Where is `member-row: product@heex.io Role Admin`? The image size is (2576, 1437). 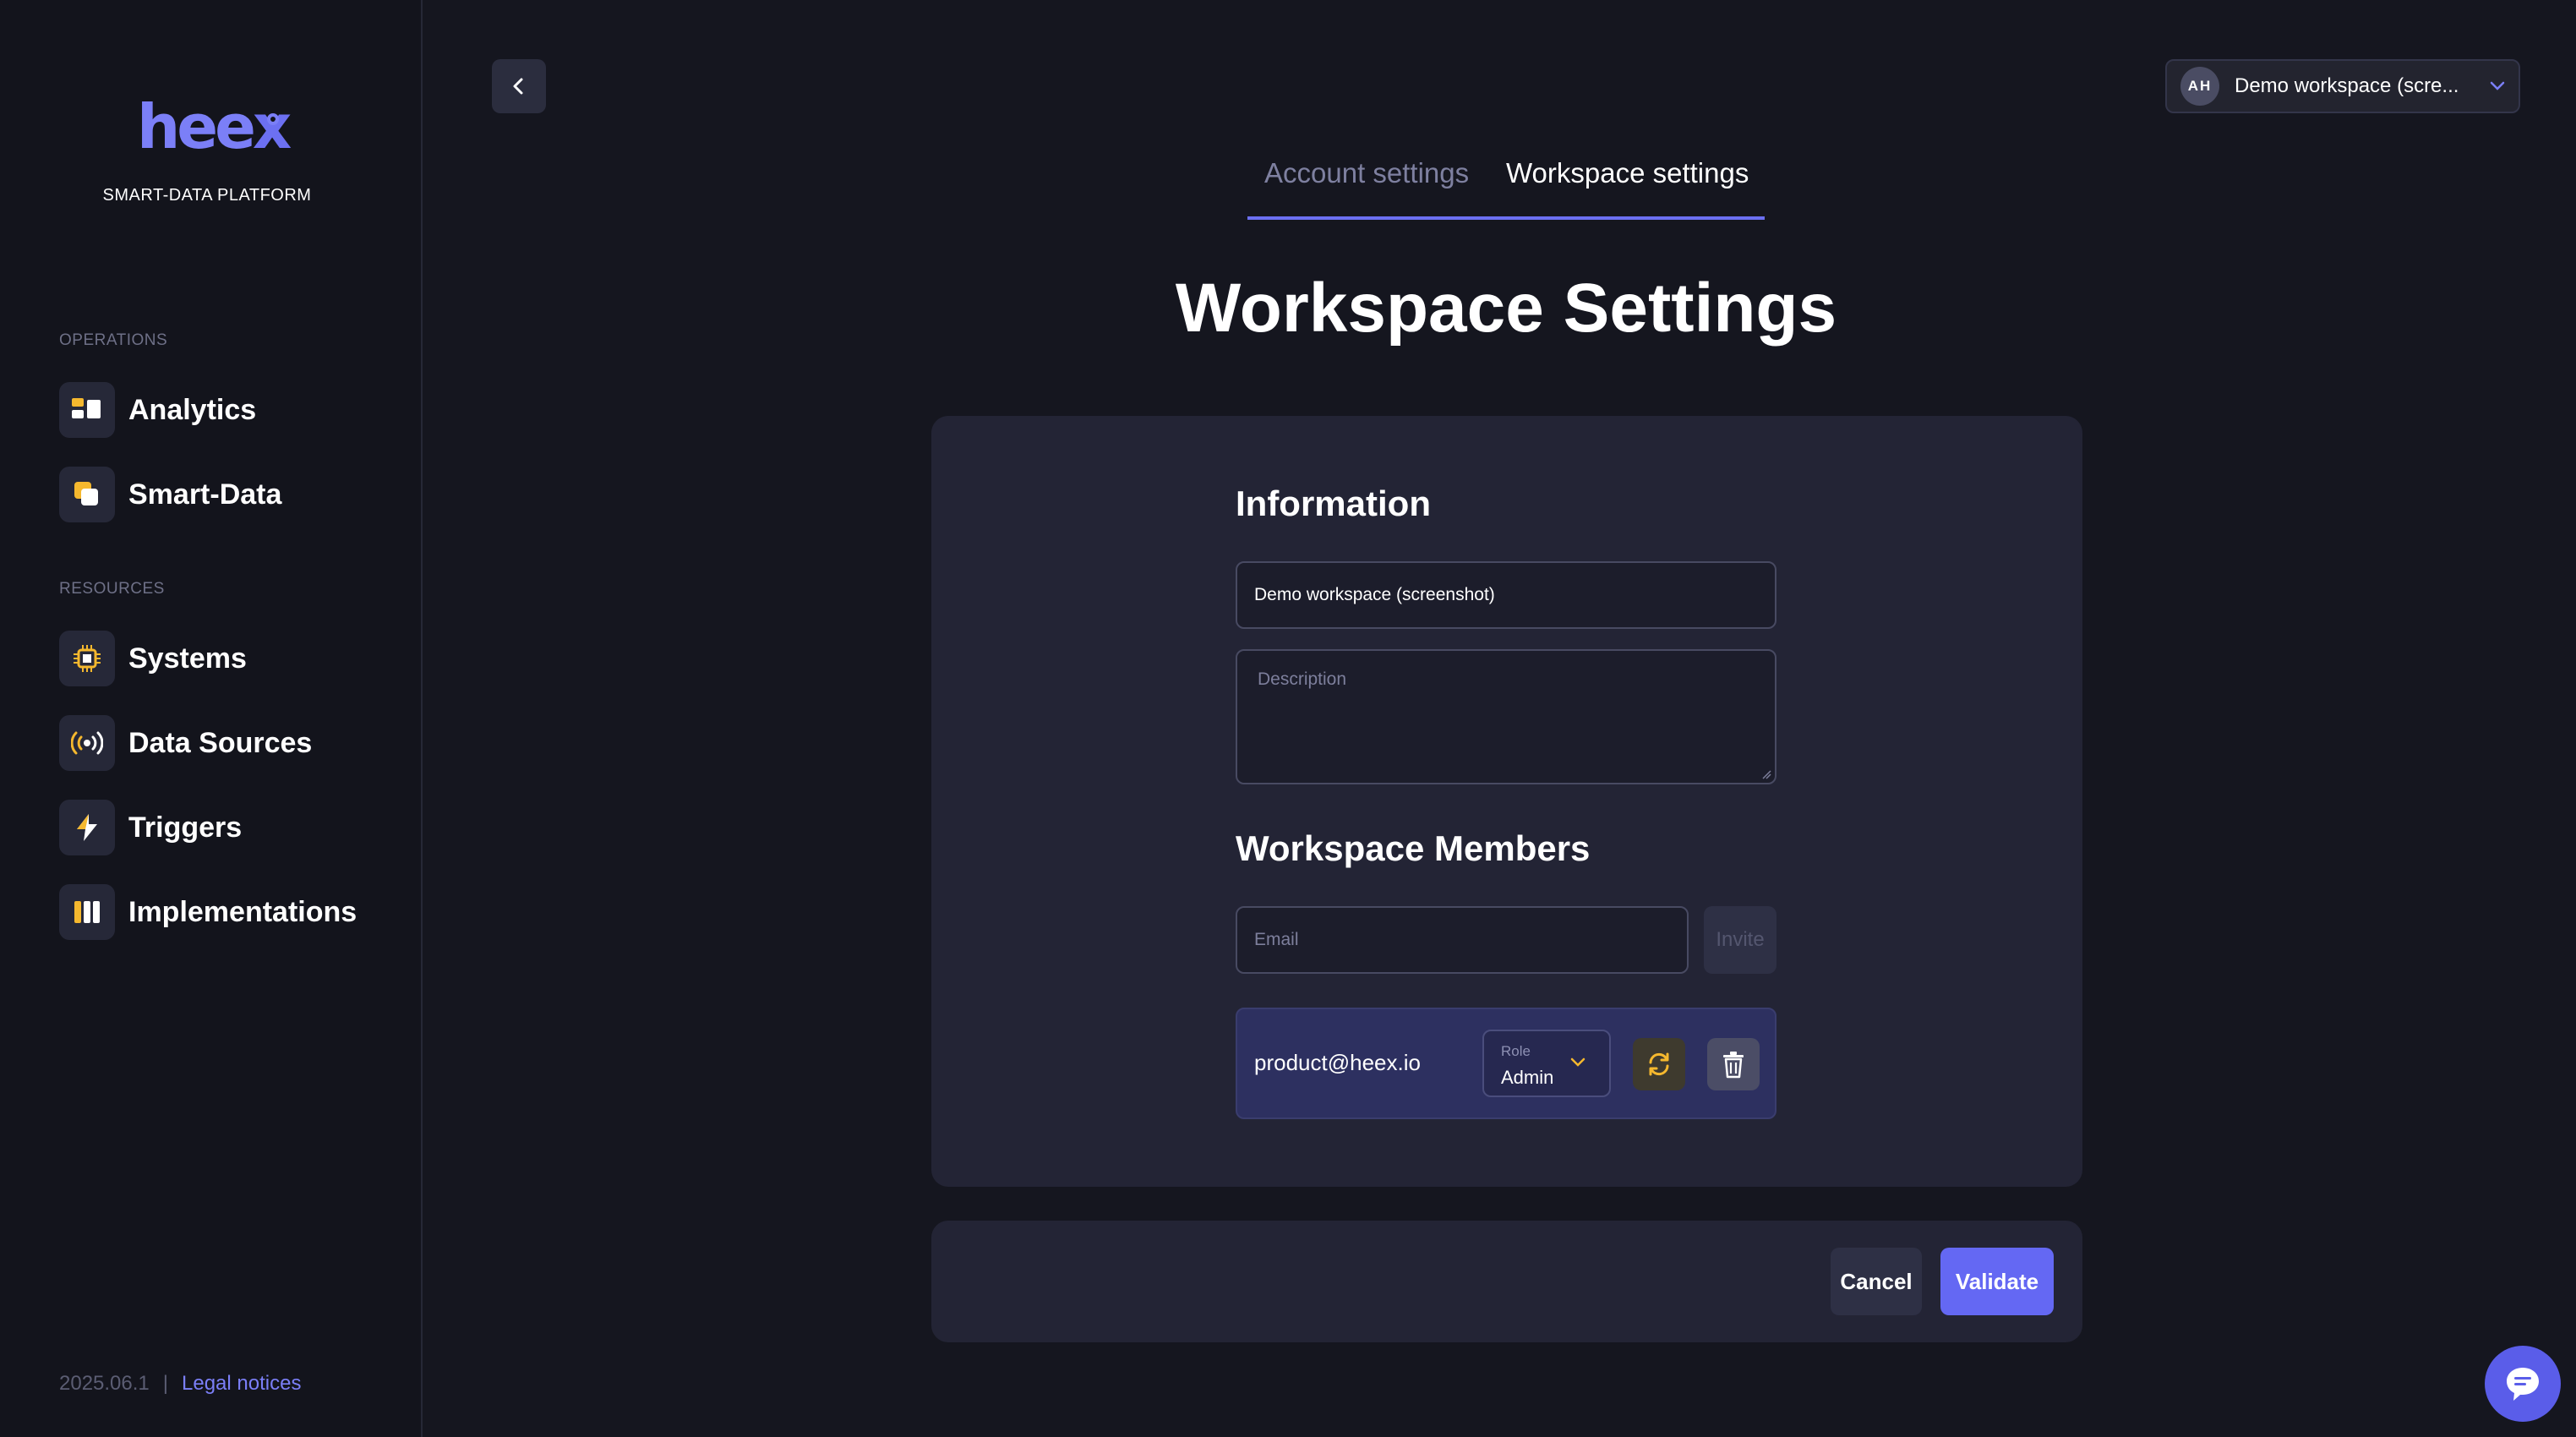 member-row: product@heex.io Role Admin is located at coordinates (1506, 1063).